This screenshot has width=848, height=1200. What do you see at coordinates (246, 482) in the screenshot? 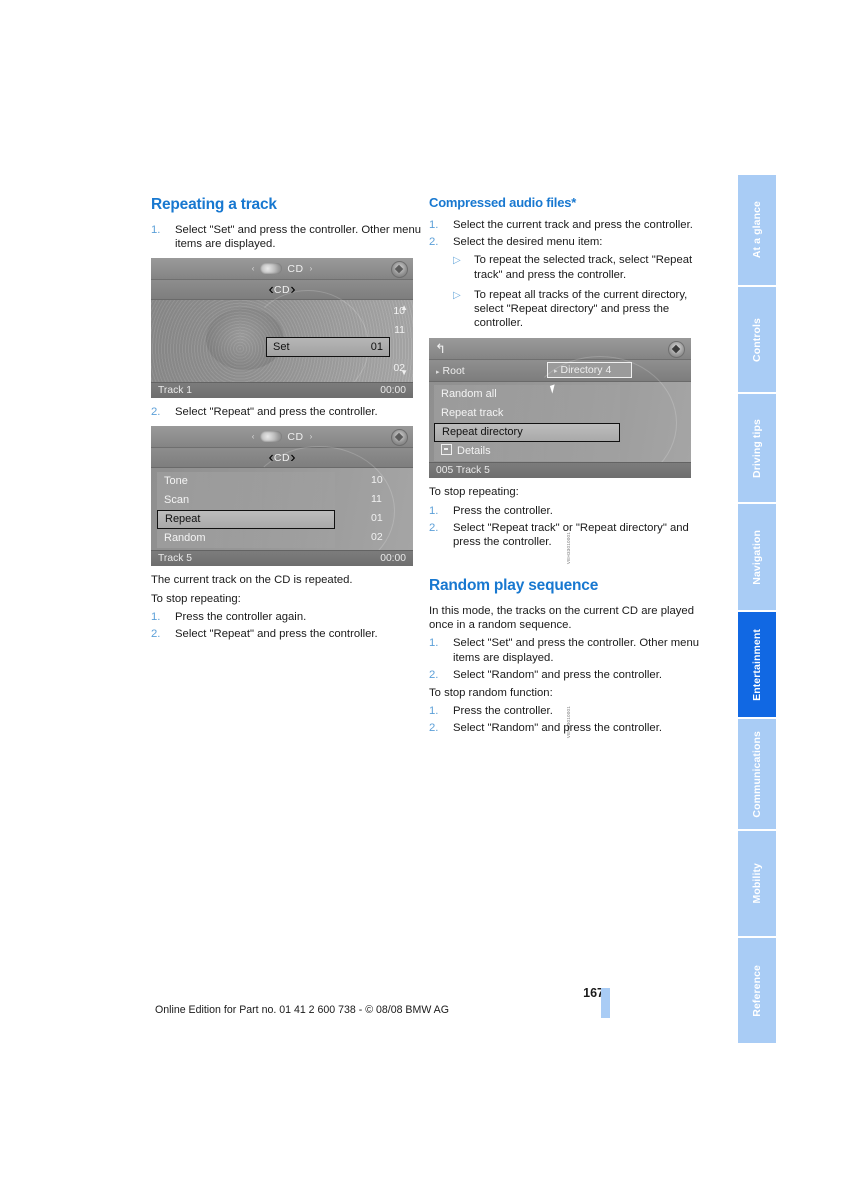
I see `menu-item-tone: Tone` at bounding box center [246, 482].